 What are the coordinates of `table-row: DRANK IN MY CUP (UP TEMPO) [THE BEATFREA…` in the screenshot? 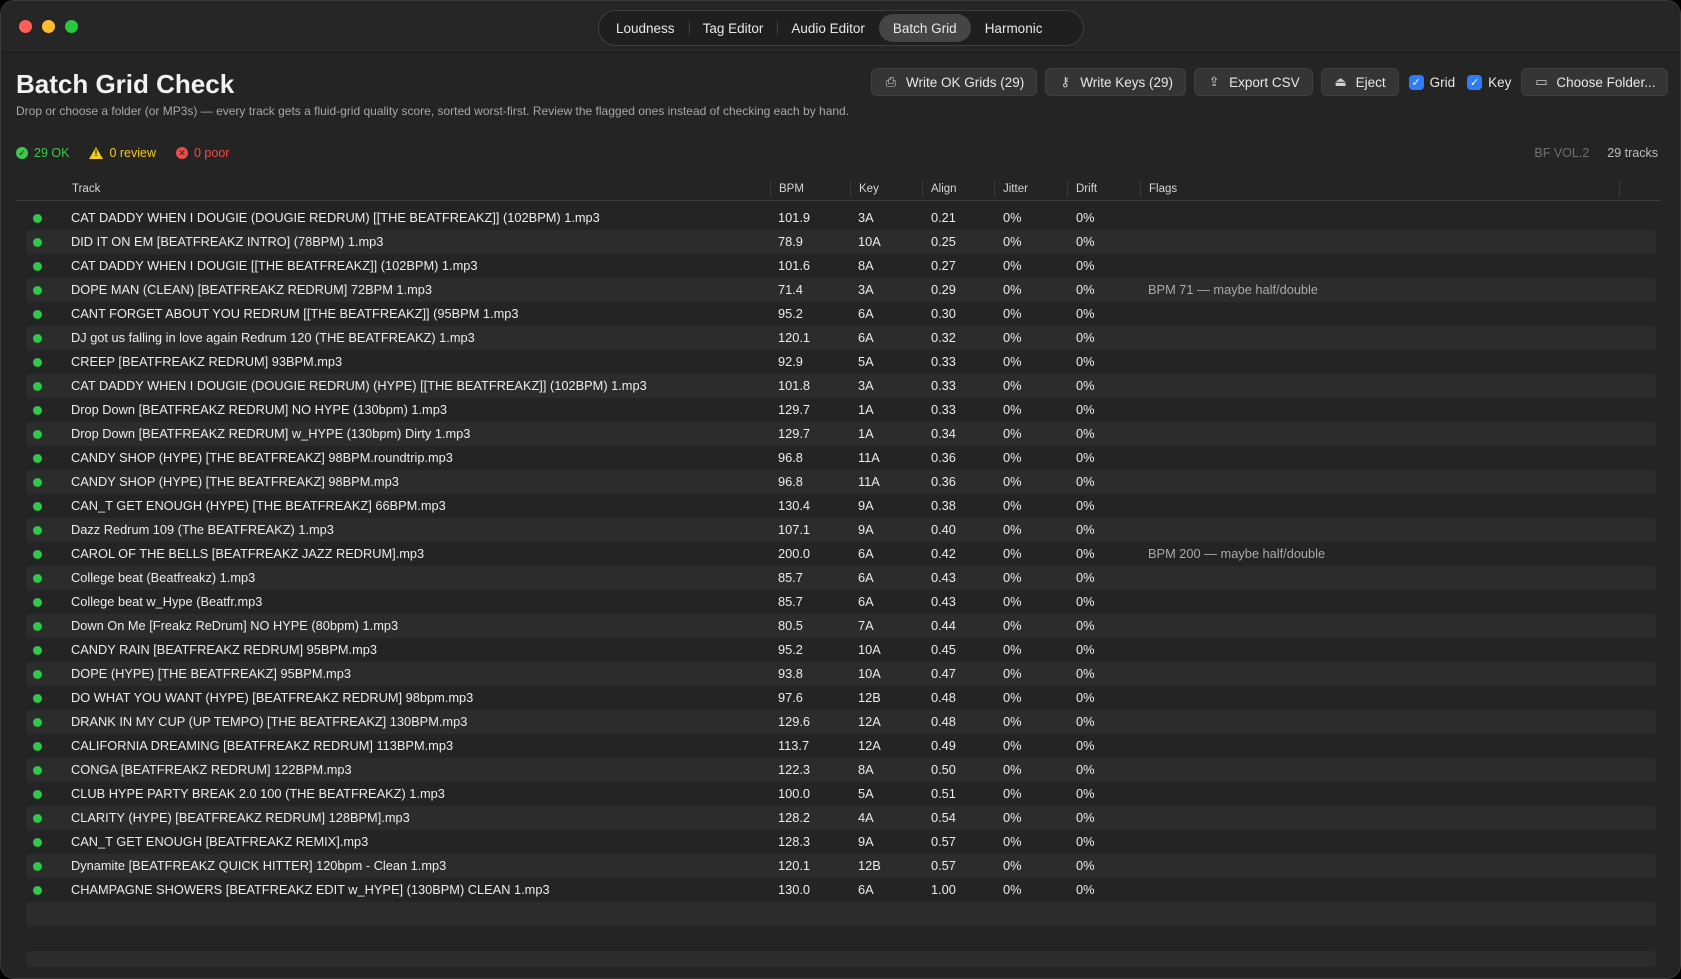 It's located at (841, 722).